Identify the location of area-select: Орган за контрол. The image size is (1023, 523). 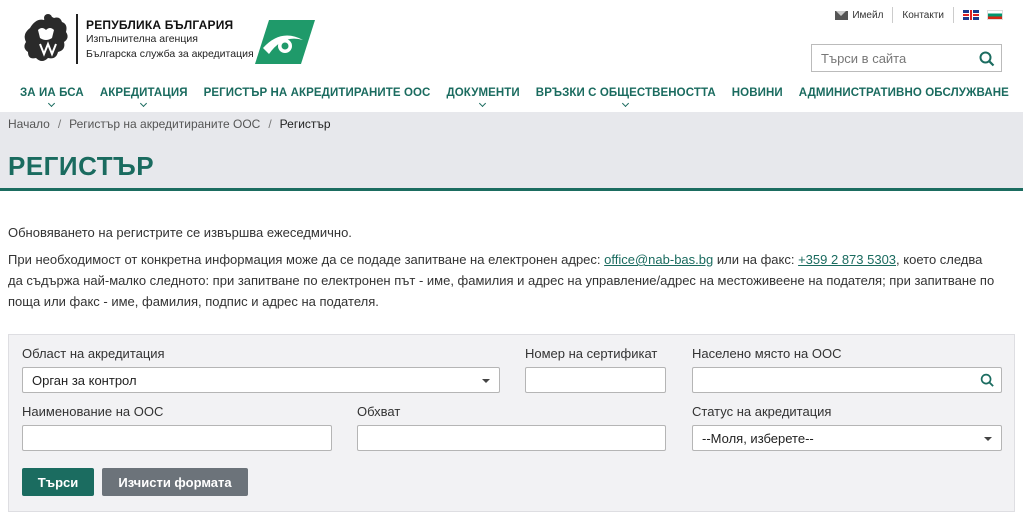
(261, 380).